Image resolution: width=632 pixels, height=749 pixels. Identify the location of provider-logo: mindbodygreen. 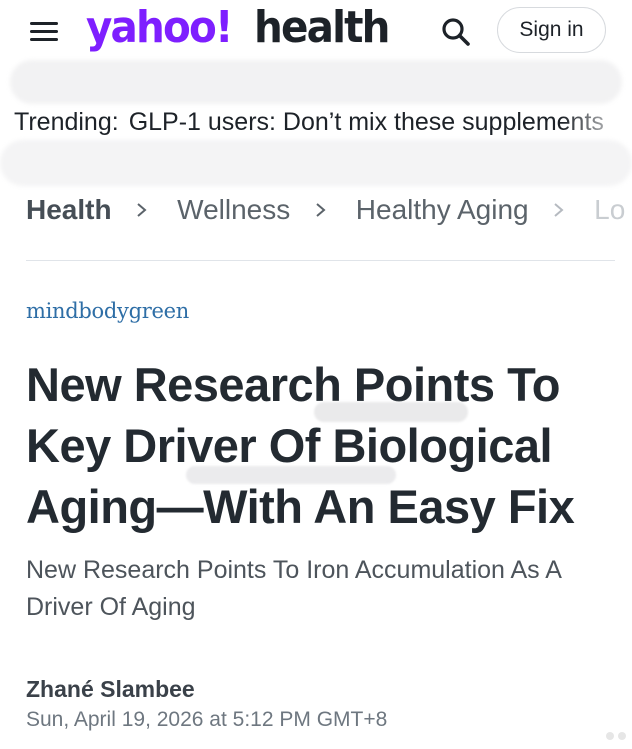
(107, 311).